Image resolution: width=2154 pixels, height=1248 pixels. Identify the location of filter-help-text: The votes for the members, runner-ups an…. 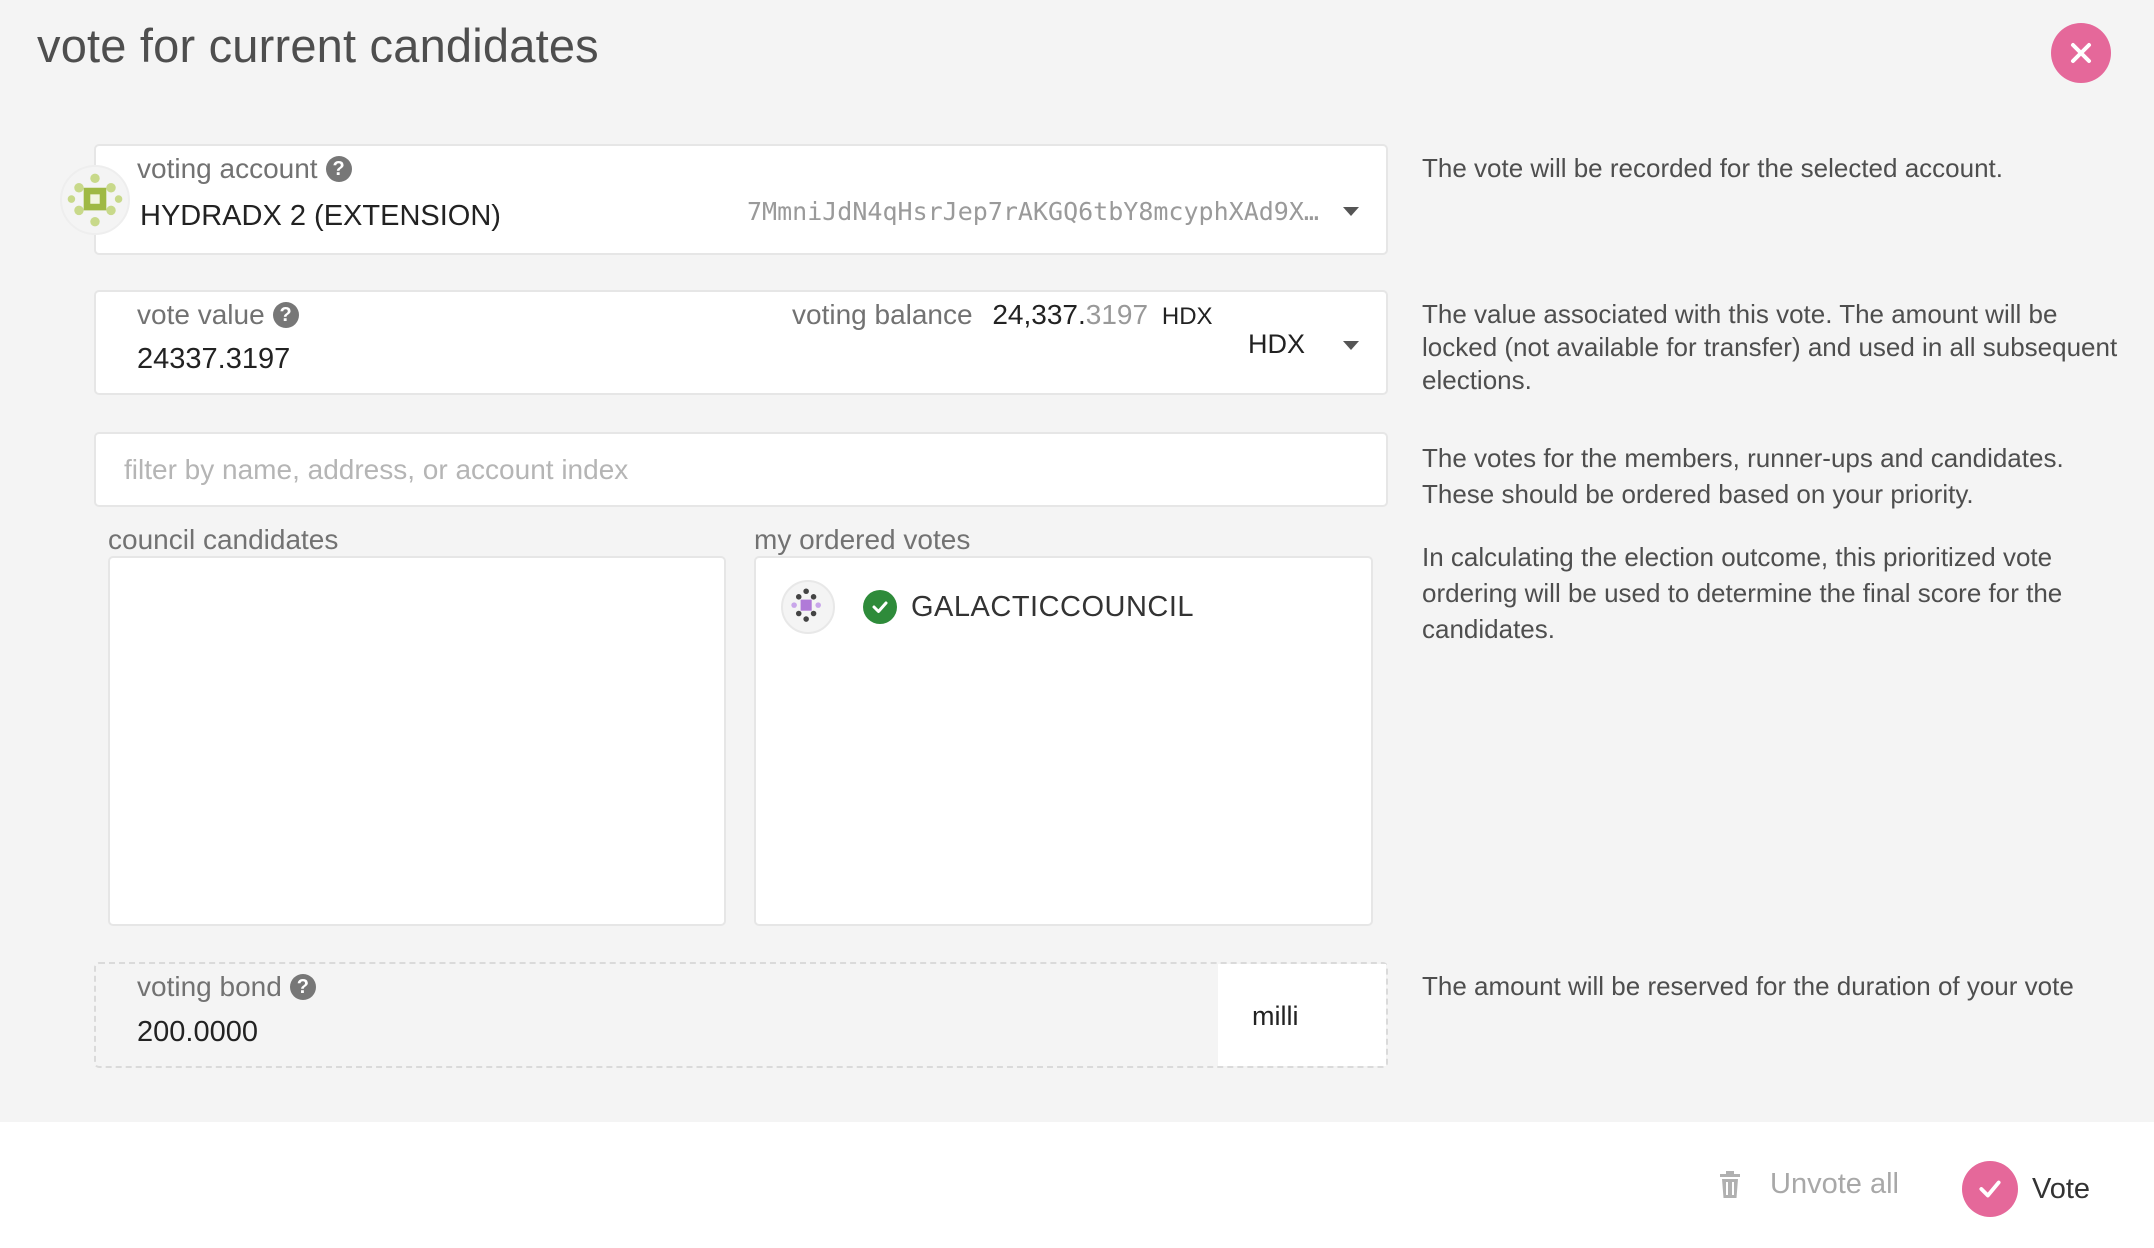
(1743, 476).